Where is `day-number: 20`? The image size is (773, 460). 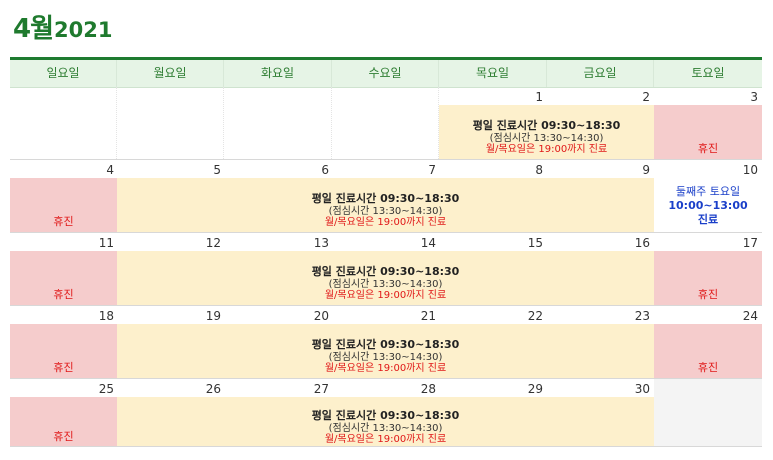 day-number: 20 is located at coordinates (276, 316).